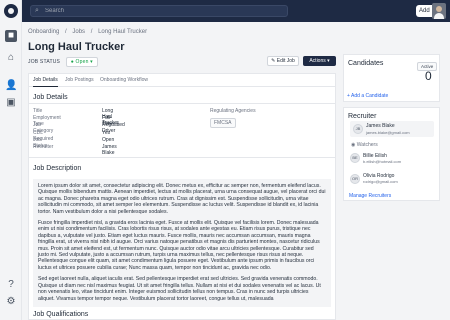 The width and height of the screenshot is (450, 320). Describe the element at coordinates (37, 10) in the screenshot. I see `search-icon: ⌕` at that location.